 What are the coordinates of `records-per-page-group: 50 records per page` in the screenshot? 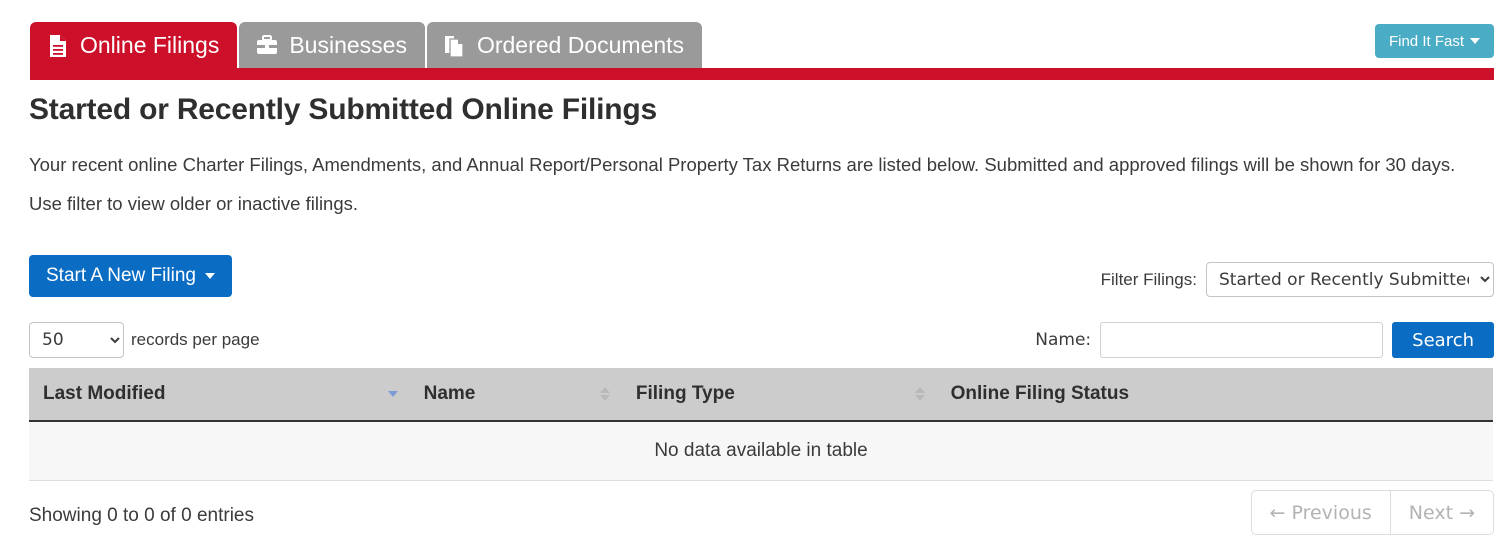 It's located at (144, 340).